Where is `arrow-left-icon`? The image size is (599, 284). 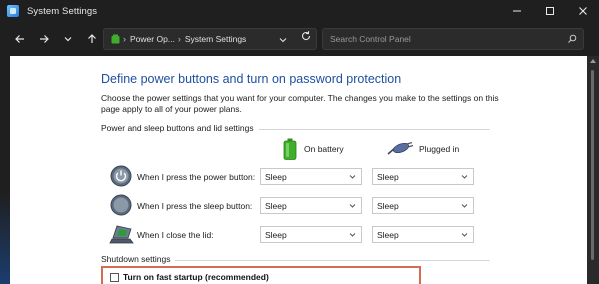
arrow-left-icon is located at coordinates (19, 39).